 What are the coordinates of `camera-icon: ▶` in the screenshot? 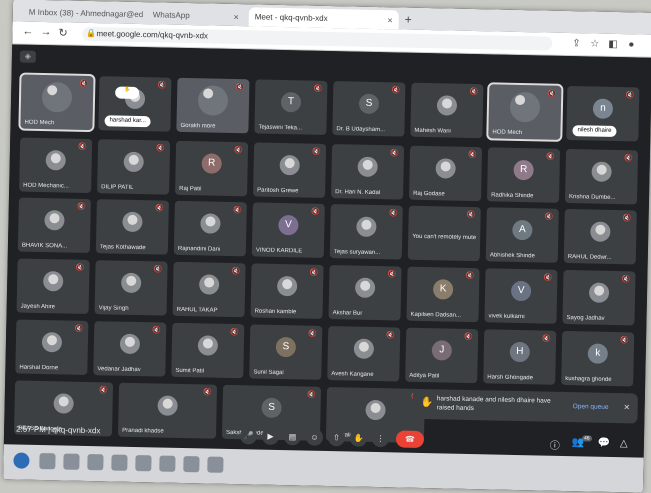 It's located at (270, 436).